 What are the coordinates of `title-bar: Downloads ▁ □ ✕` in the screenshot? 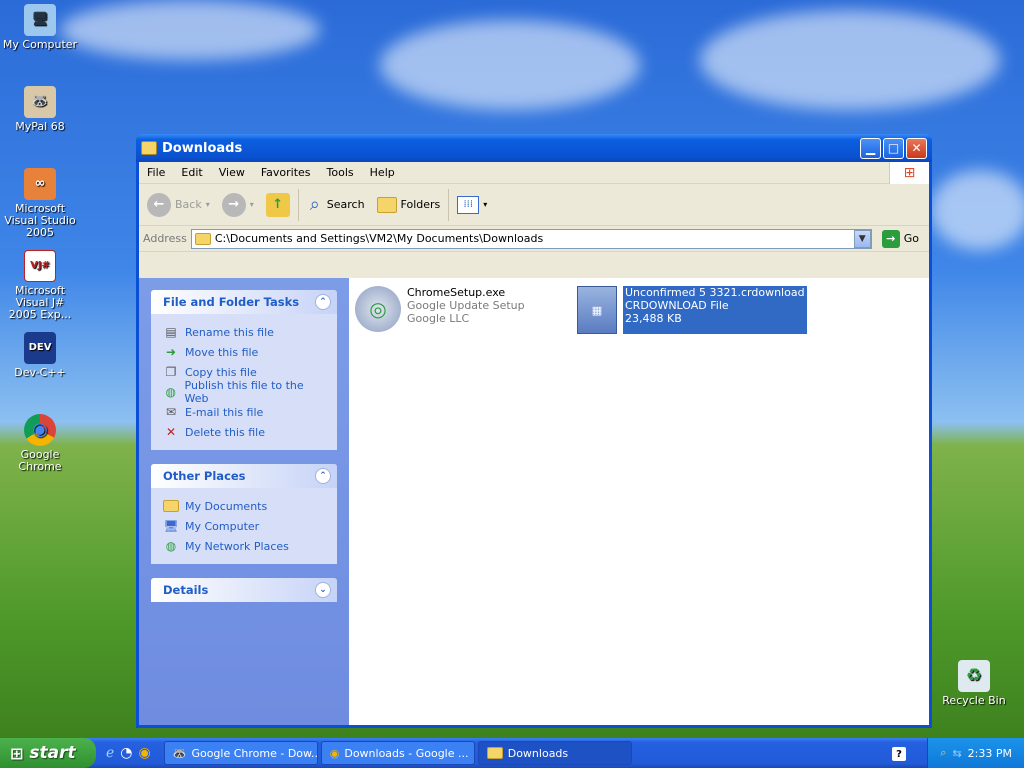 It's located at (534, 148).